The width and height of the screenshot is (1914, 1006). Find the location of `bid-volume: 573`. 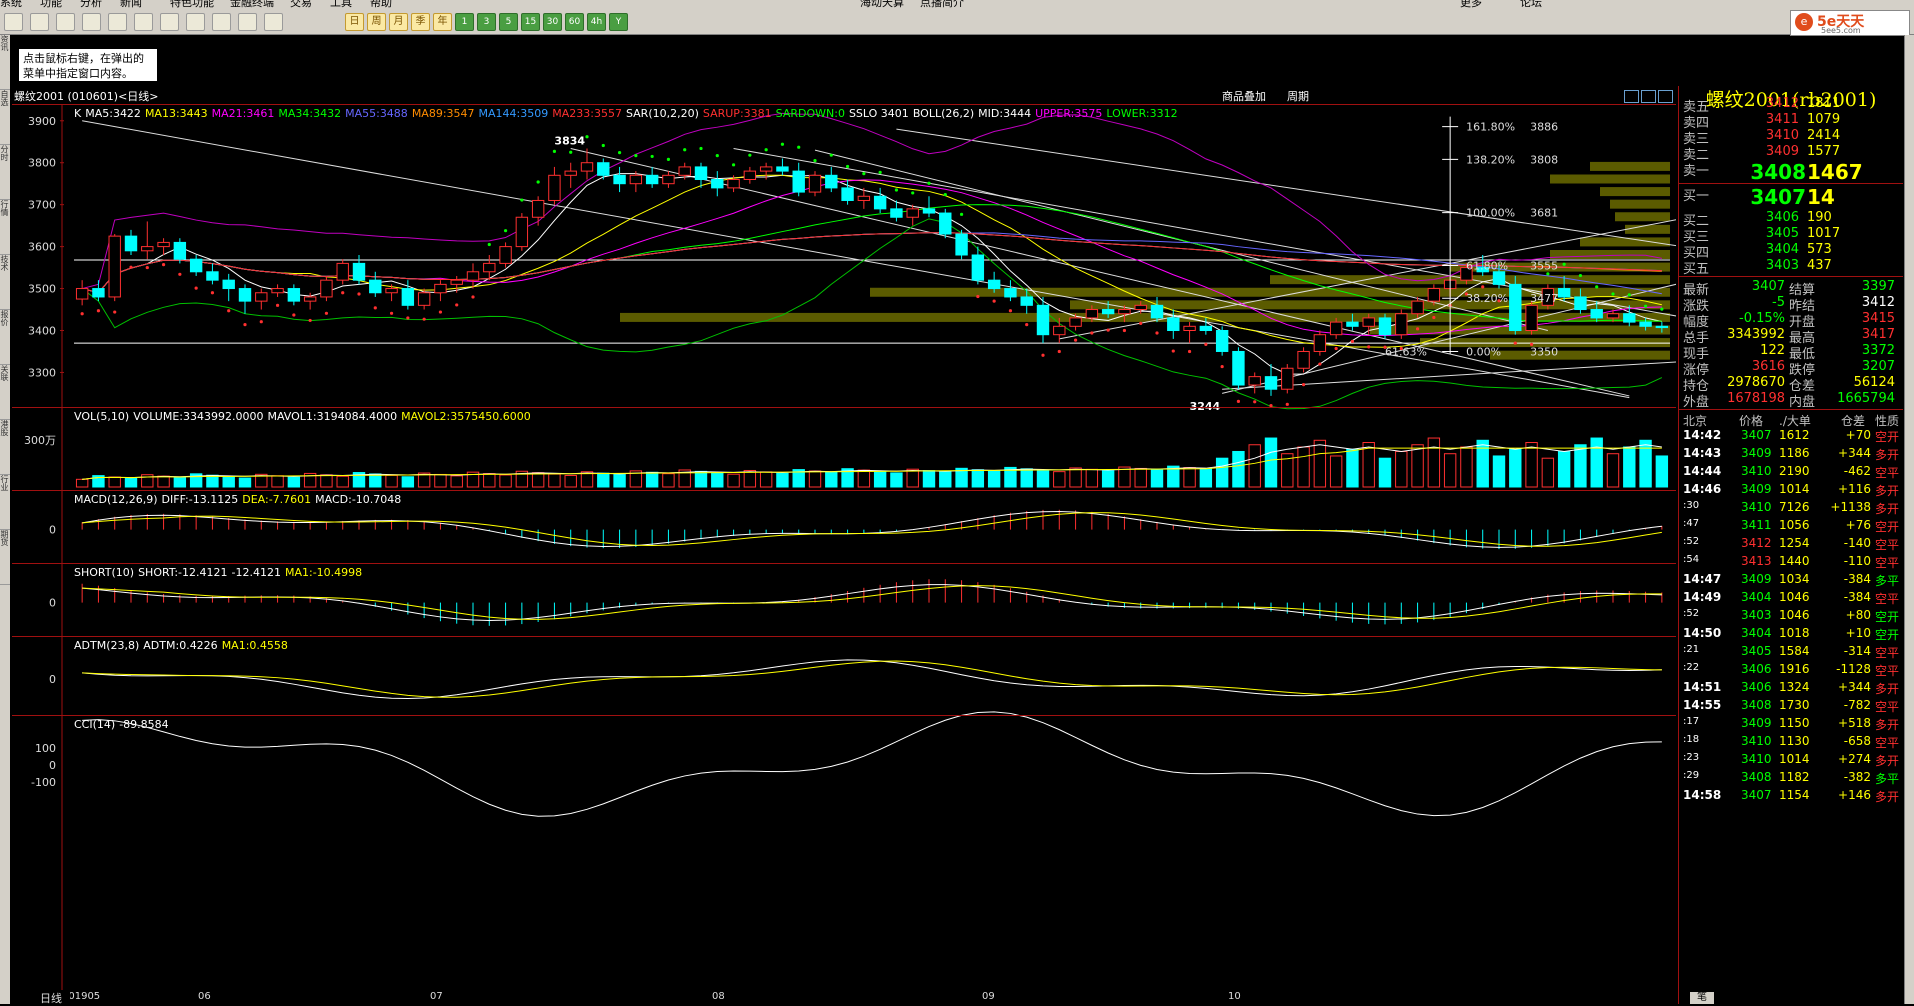

bid-volume: 573 is located at coordinates (1819, 249).